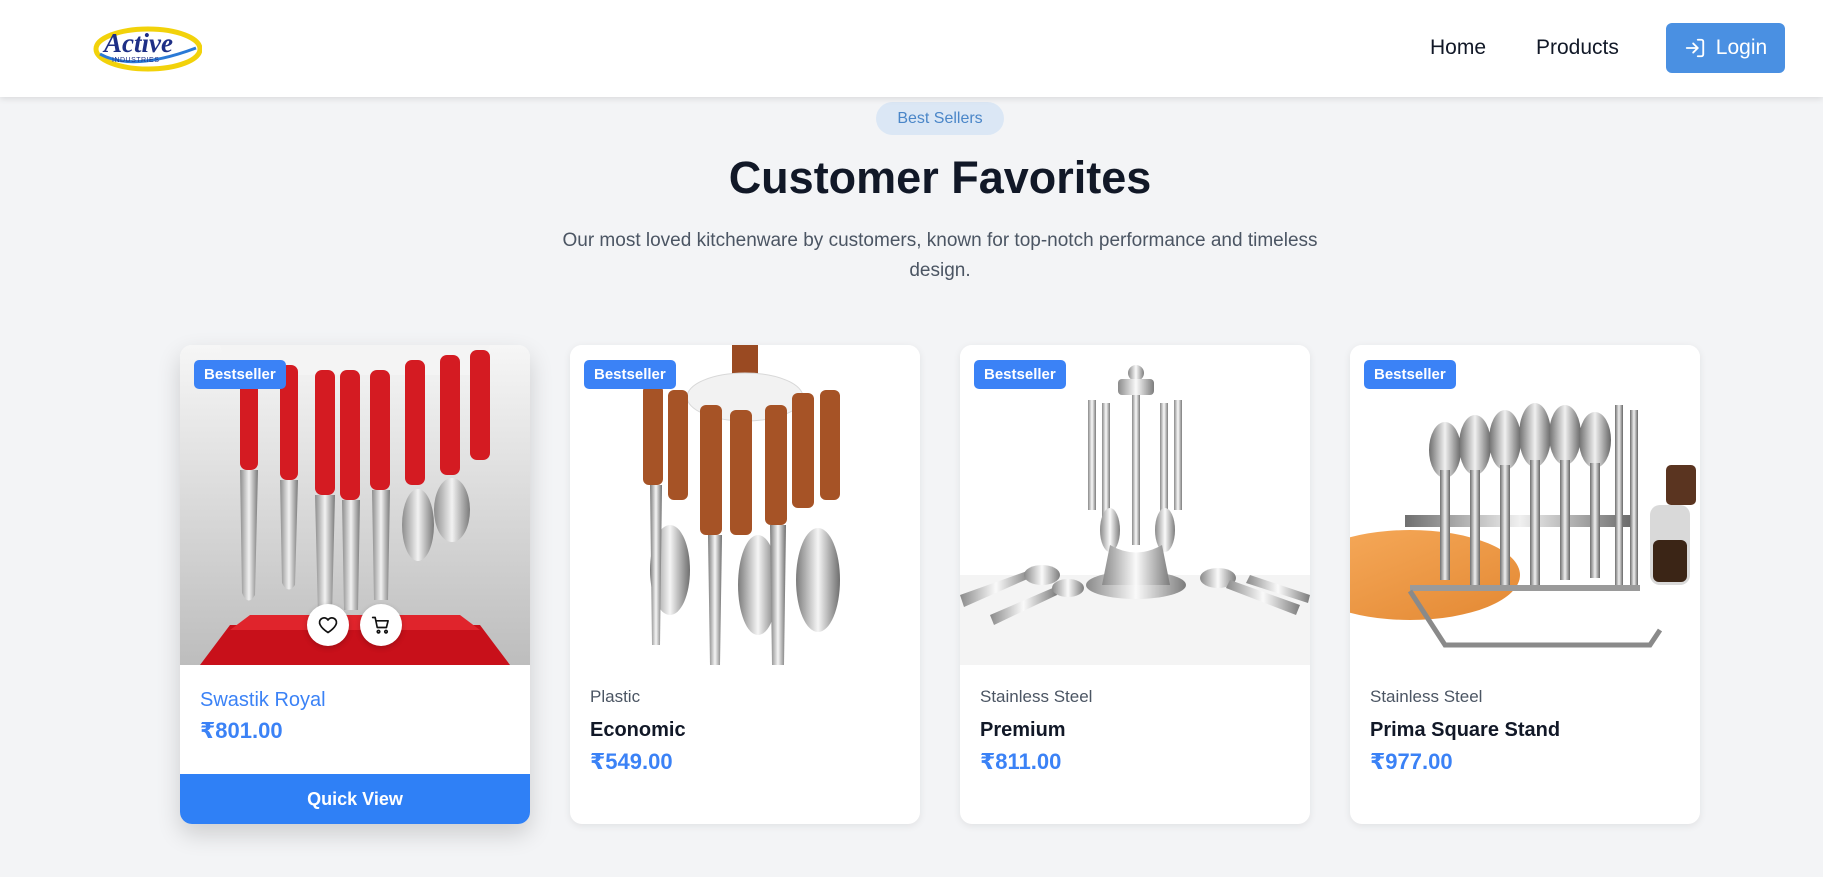  What do you see at coordinates (1021, 761) in the screenshot?
I see `product-price: ₹811.00` at bounding box center [1021, 761].